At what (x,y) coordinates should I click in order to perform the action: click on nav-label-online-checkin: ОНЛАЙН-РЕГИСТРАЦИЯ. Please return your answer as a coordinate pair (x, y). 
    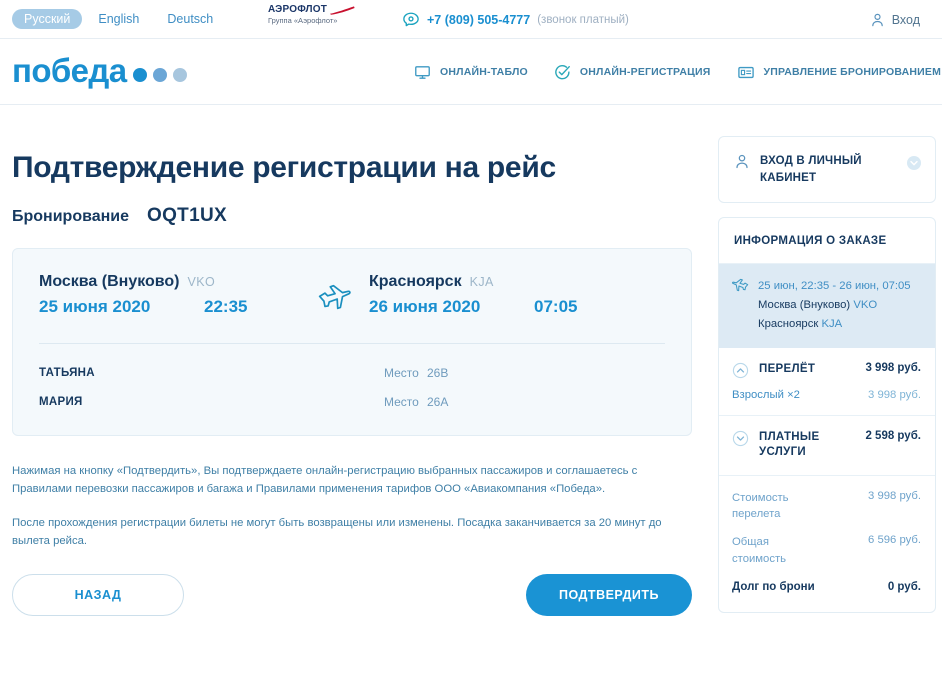
    Looking at the image, I should click on (645, 72).